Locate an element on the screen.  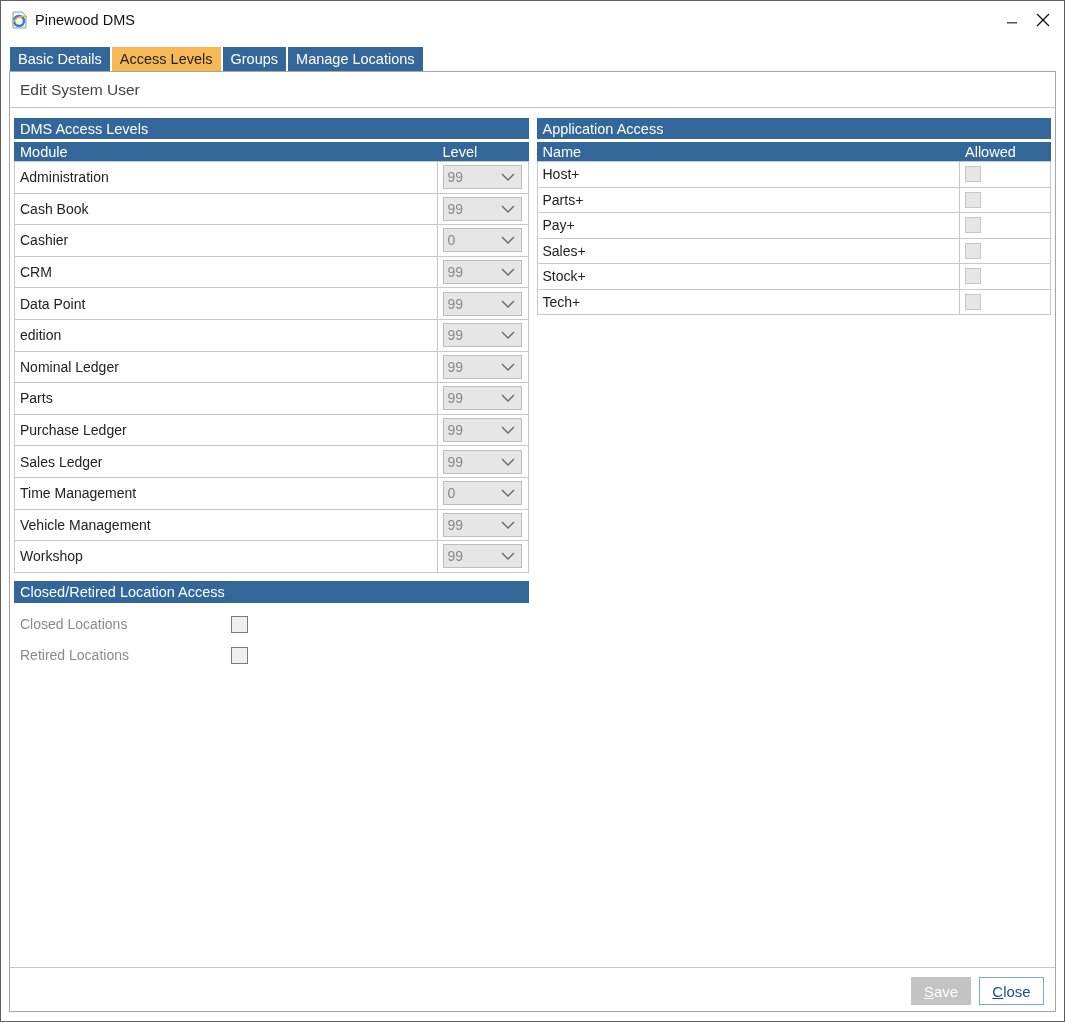
table-cell: CRM is located at coordinates (225, 272).